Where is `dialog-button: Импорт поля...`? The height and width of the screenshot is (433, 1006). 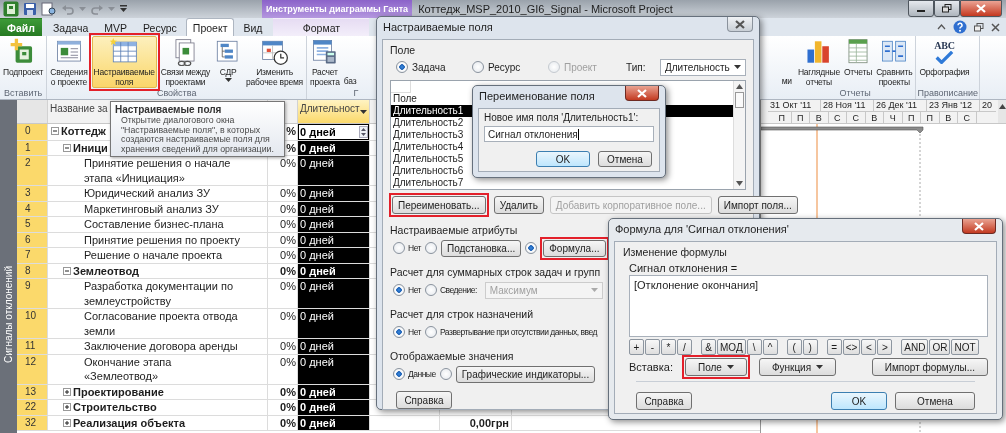
dialog-button: Импорт поля... is located at coordinates (757, 205).